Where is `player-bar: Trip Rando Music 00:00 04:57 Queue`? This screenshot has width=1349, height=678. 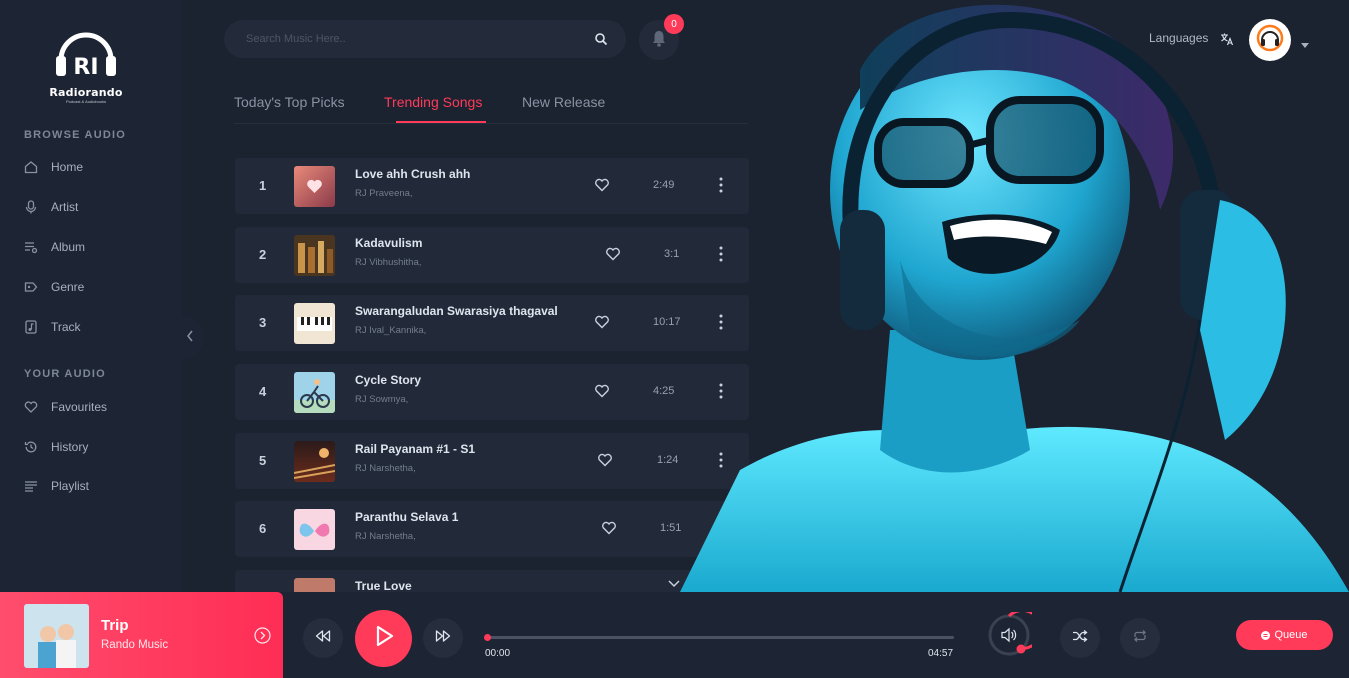
player-bar: Trip Rando Music 00:00 04:57 Queue is located at coordinates (674, 635).